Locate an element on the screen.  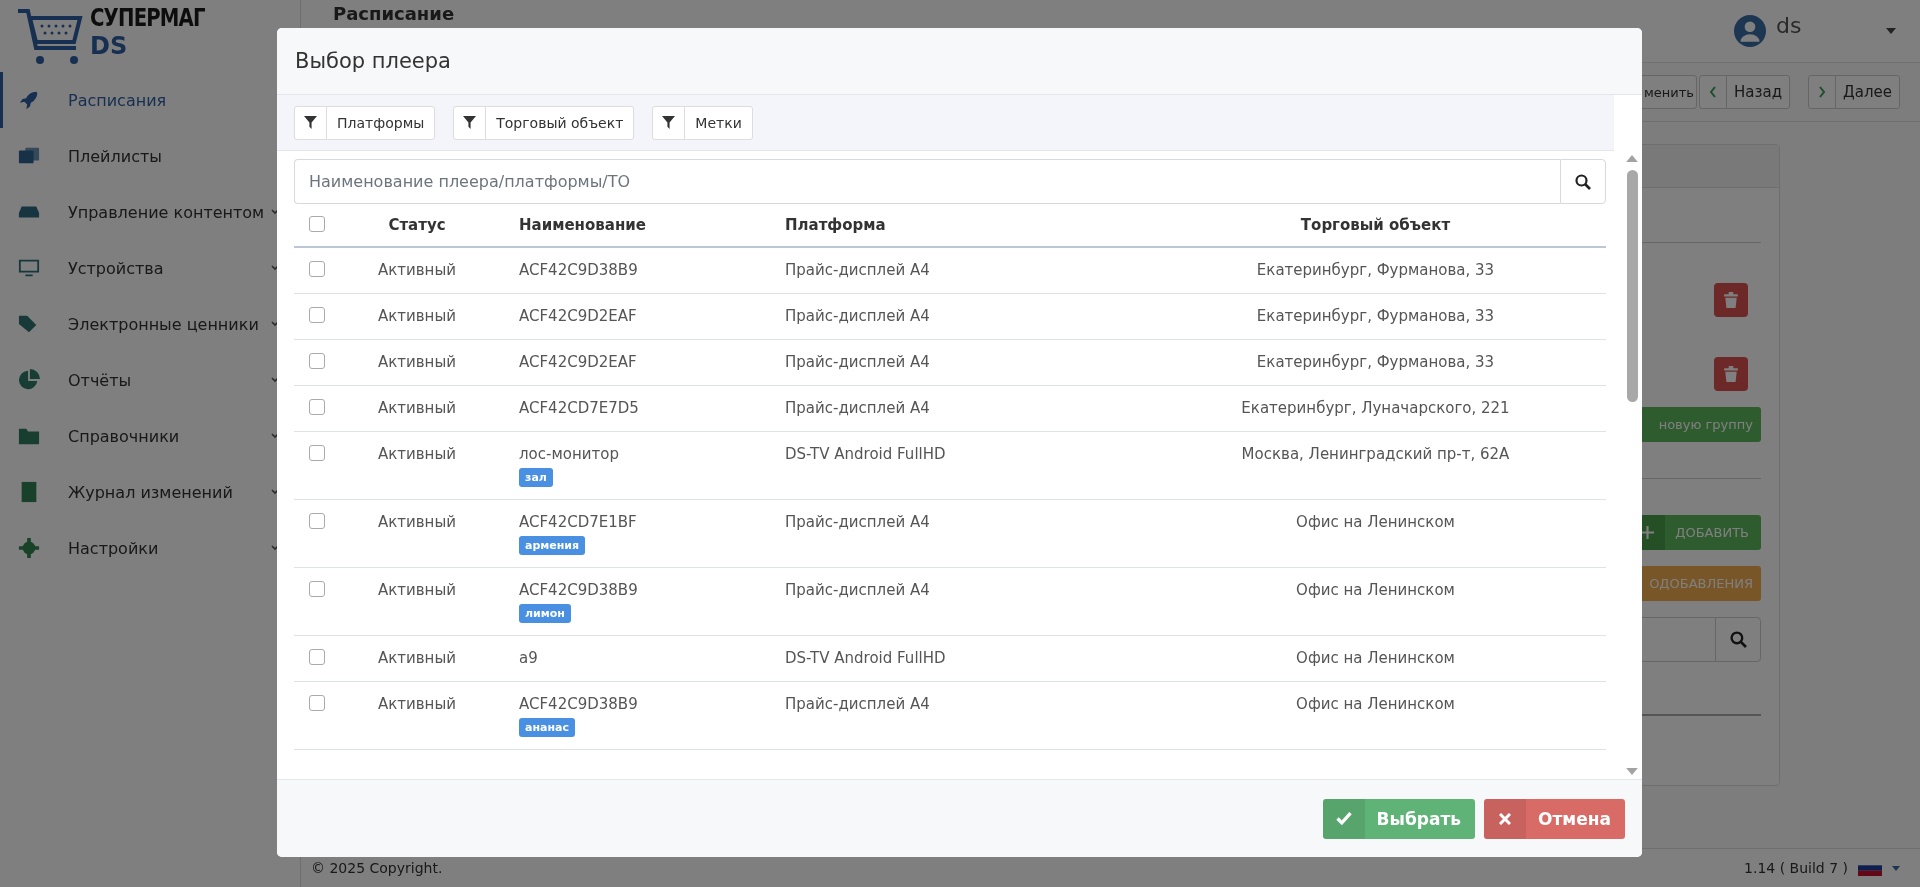
store-text: Москва, Ленинградский пр-т, 62А is located at coordinates (1375, 454).